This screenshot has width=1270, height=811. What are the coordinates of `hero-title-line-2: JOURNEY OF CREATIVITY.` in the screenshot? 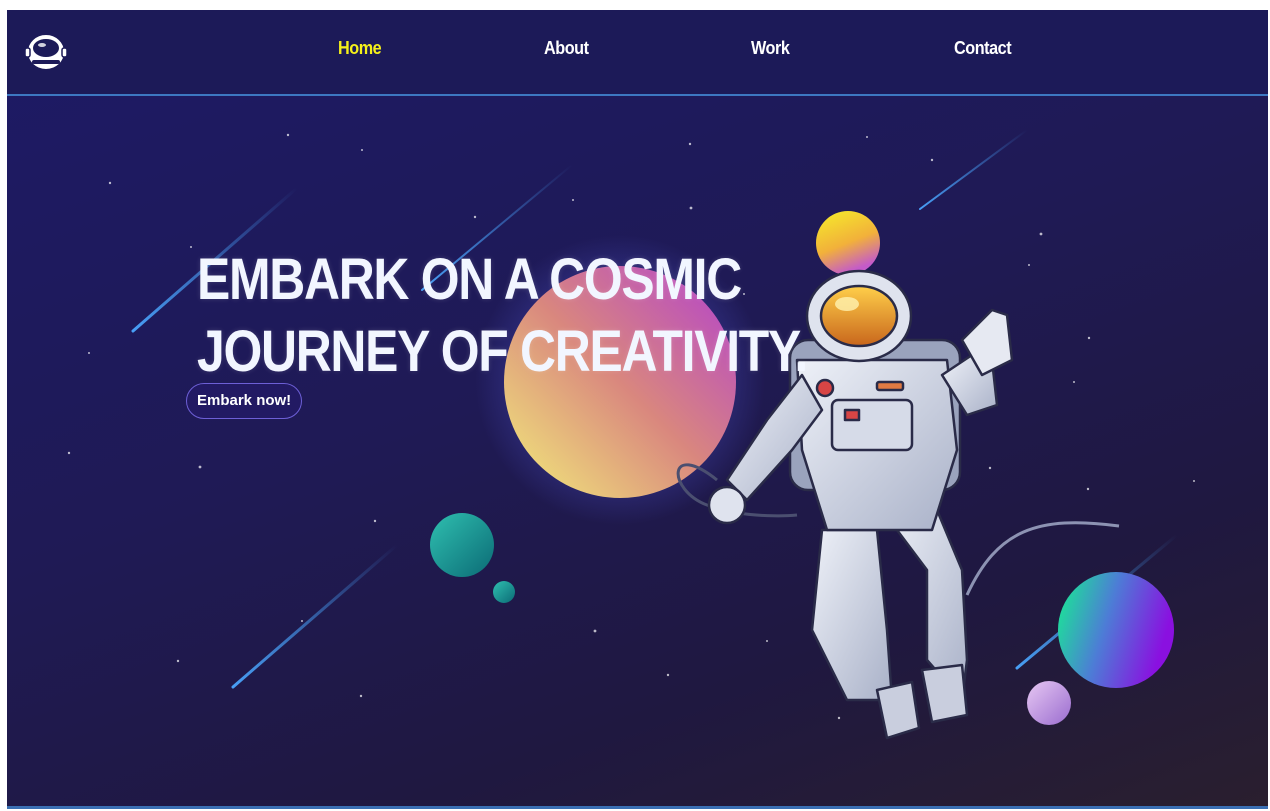 It's located at (502, 351).